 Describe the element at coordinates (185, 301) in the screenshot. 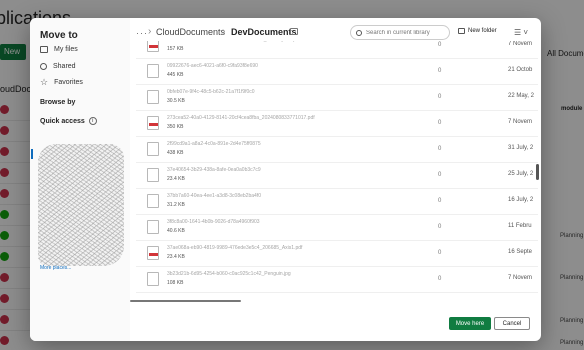

I see `horizontal-scrollbar` at that location.